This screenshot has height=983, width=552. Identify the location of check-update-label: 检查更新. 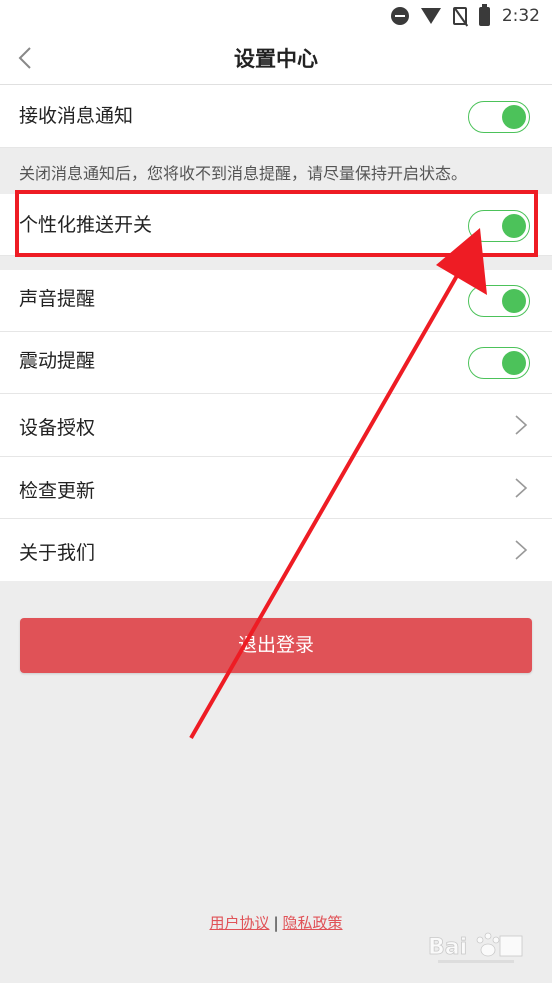
(57, 491).